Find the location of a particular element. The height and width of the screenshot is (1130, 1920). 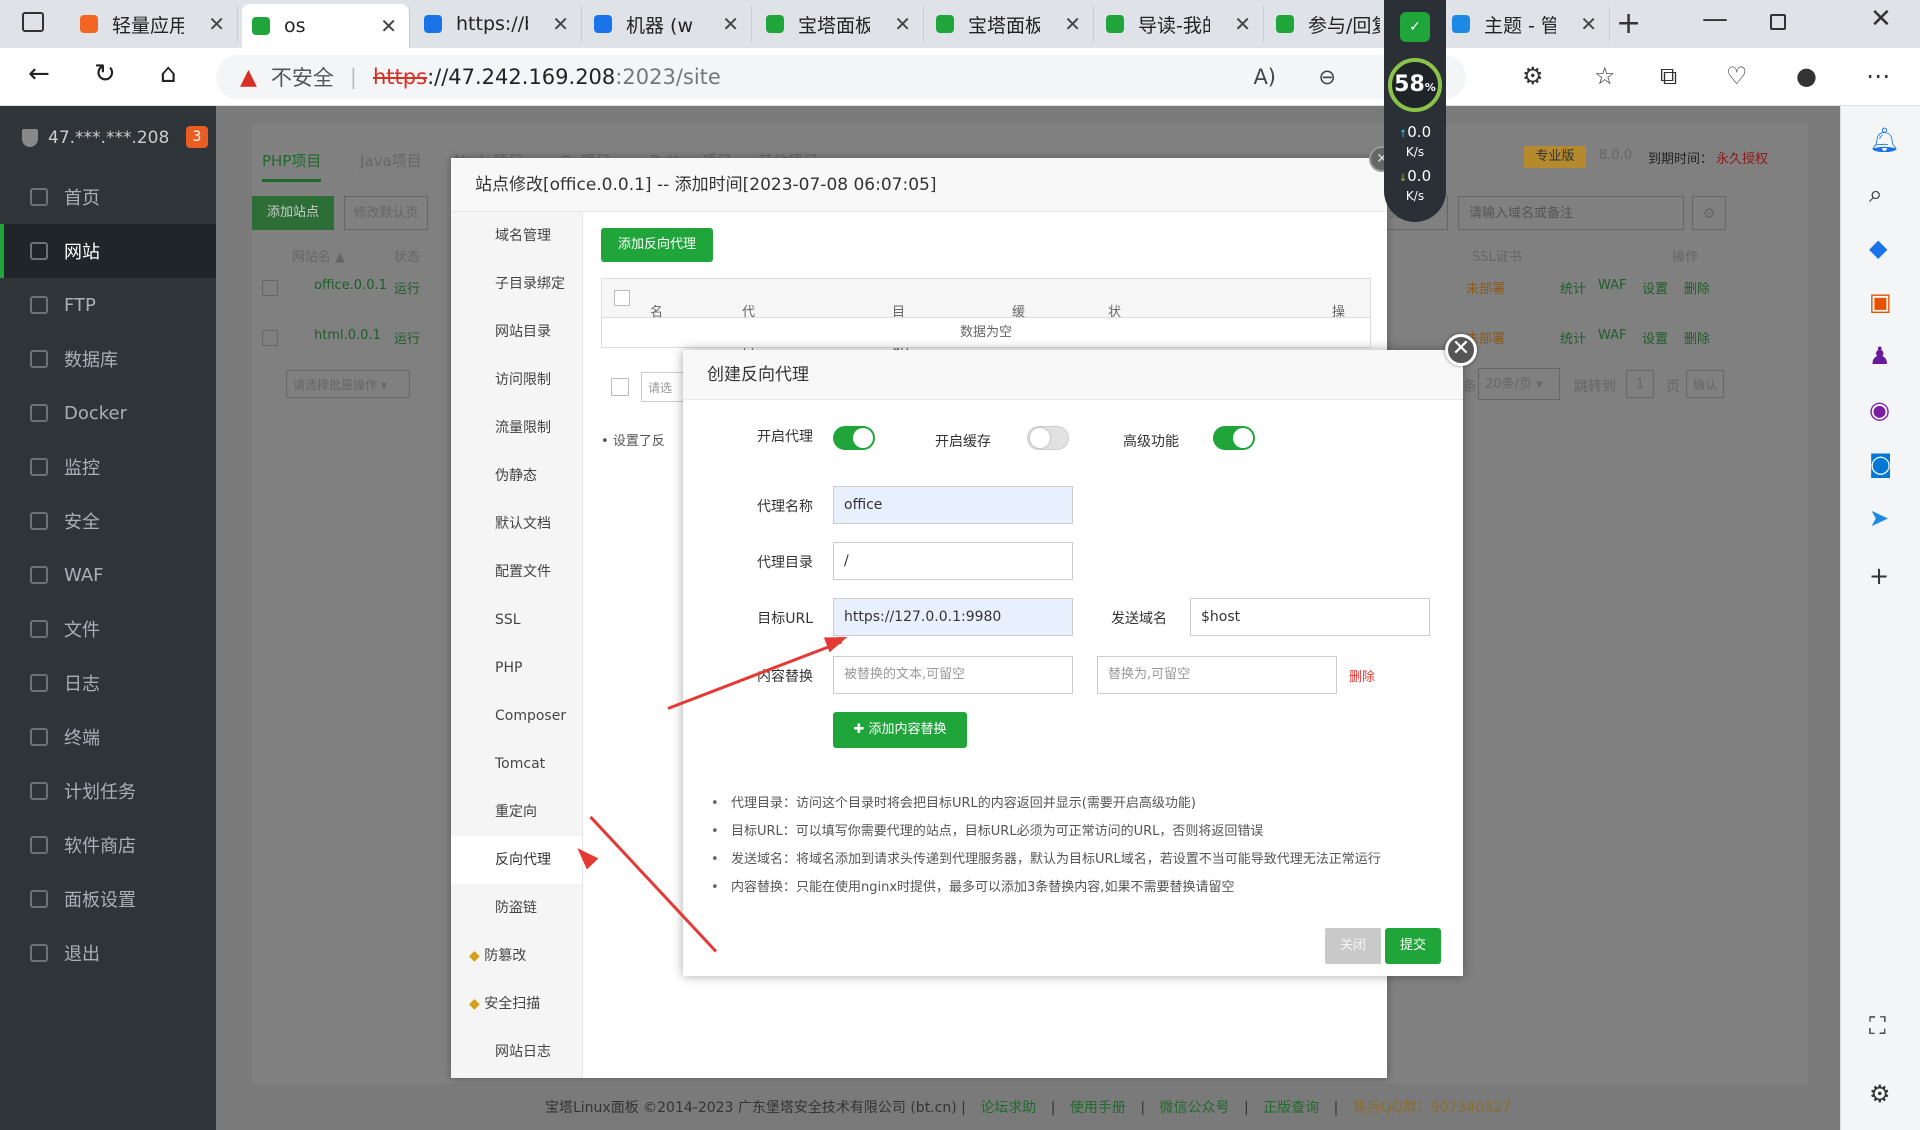

footer-link: 使用手册 is located at coordinates (1098, 1108).